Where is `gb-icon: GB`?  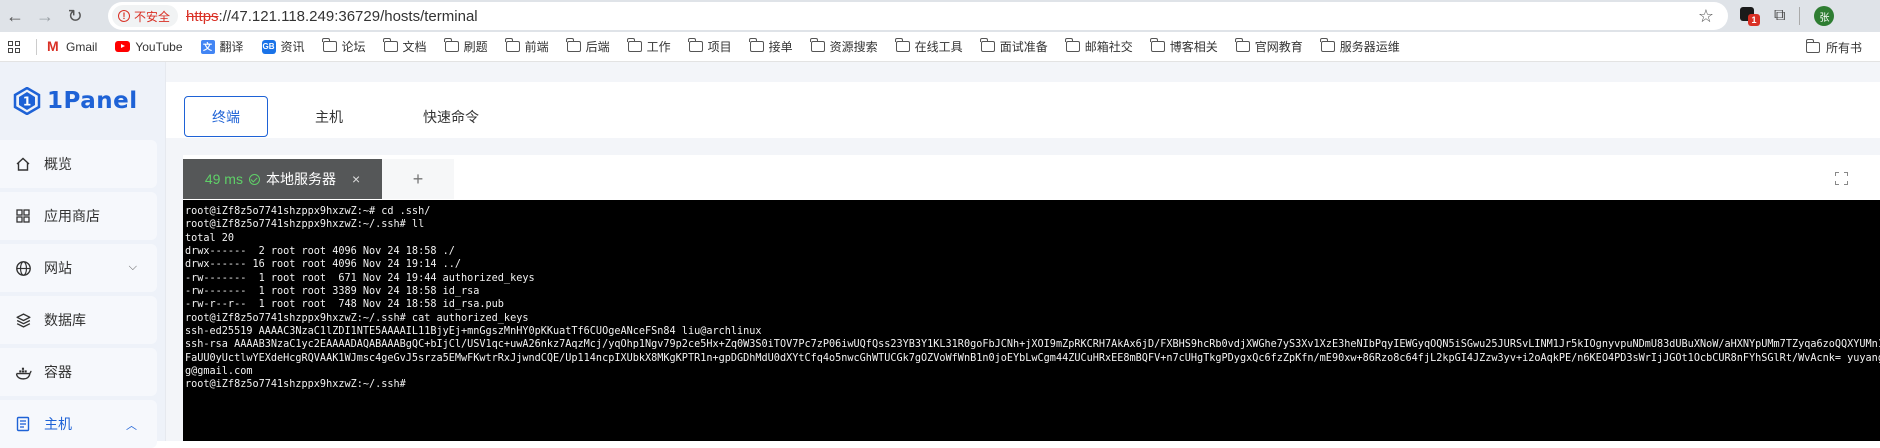
gb-icon: GB is located at coordinates (268, 46).